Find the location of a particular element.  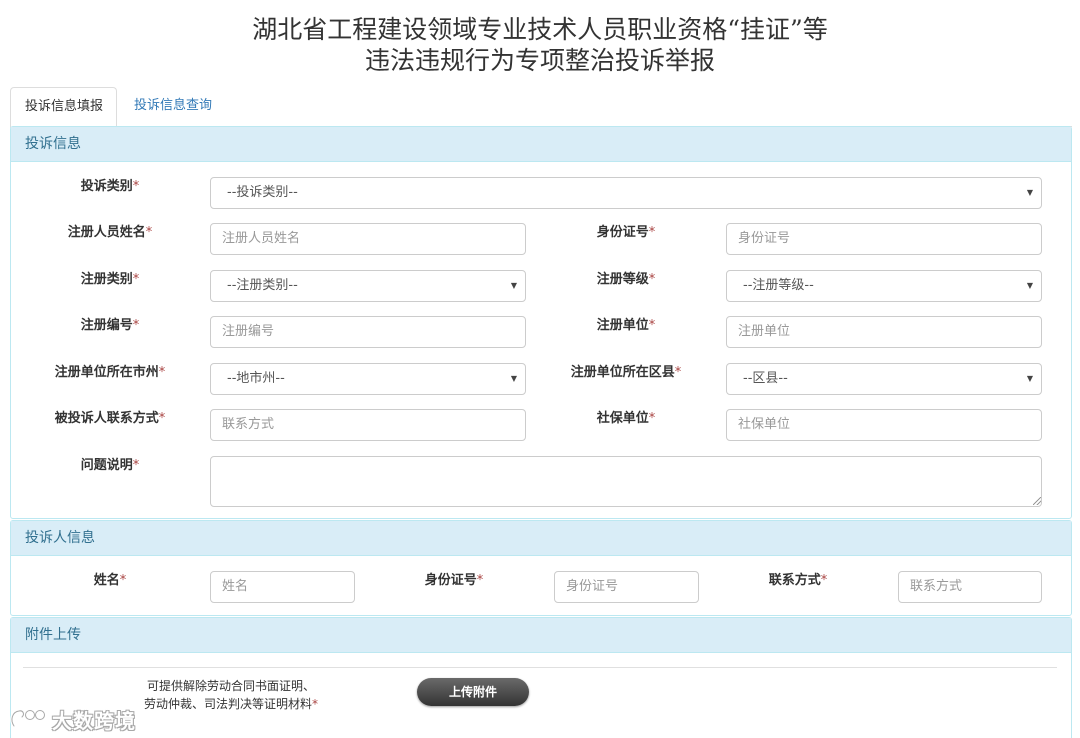

upload-attachment-button: 上传附件 is located at coordinates (473, 692).